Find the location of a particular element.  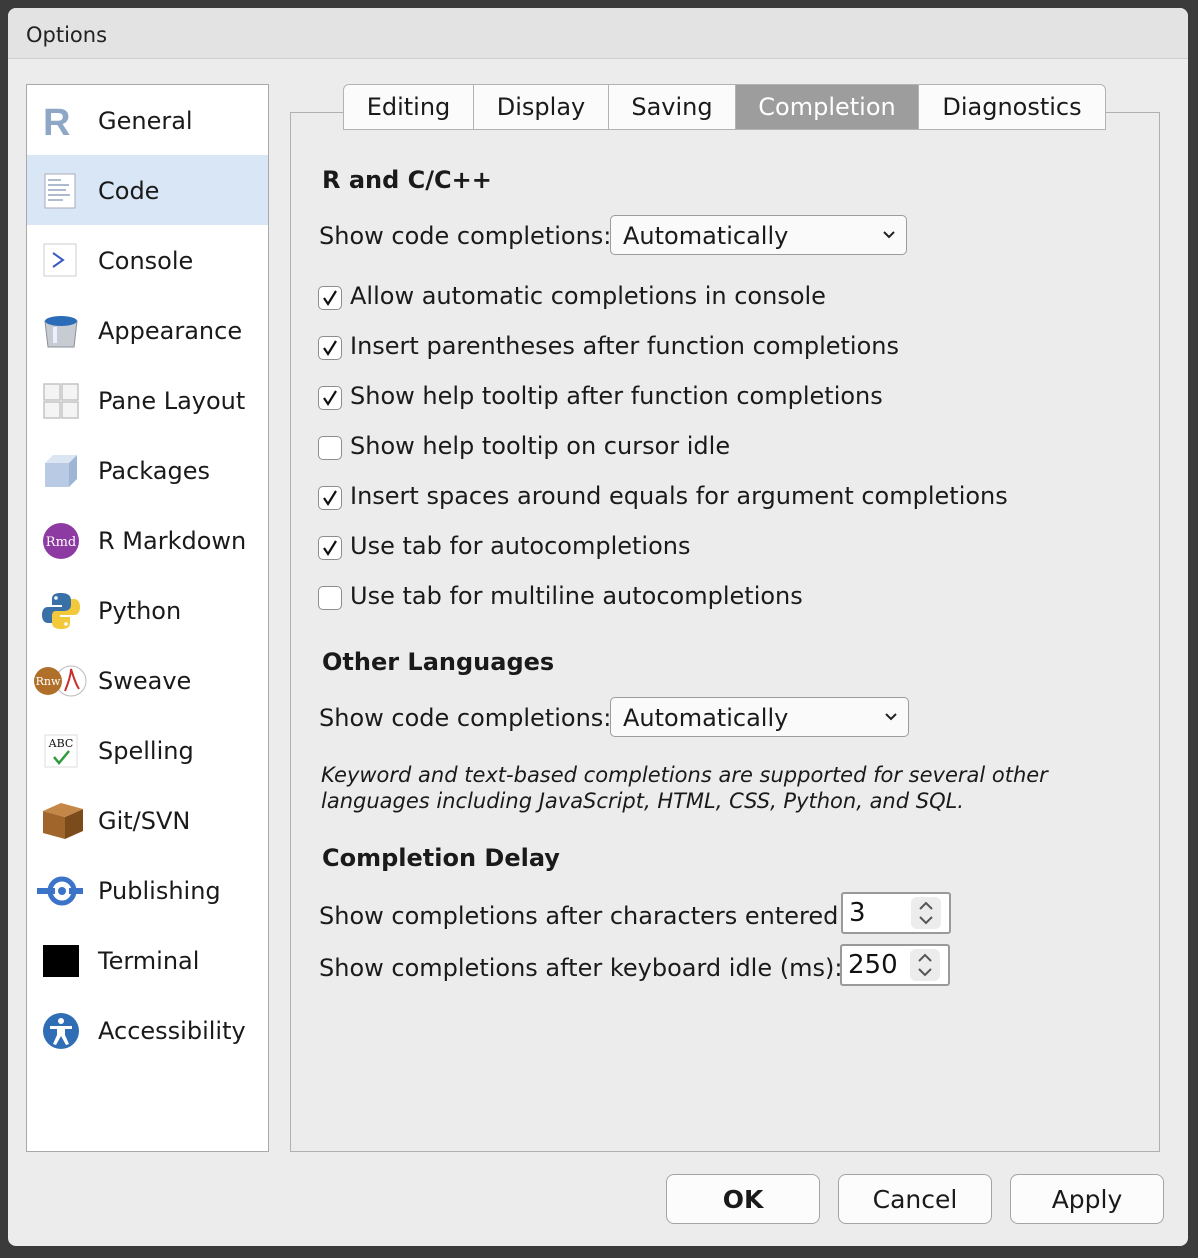

publishing-icon is located at coordinates (60, 891).